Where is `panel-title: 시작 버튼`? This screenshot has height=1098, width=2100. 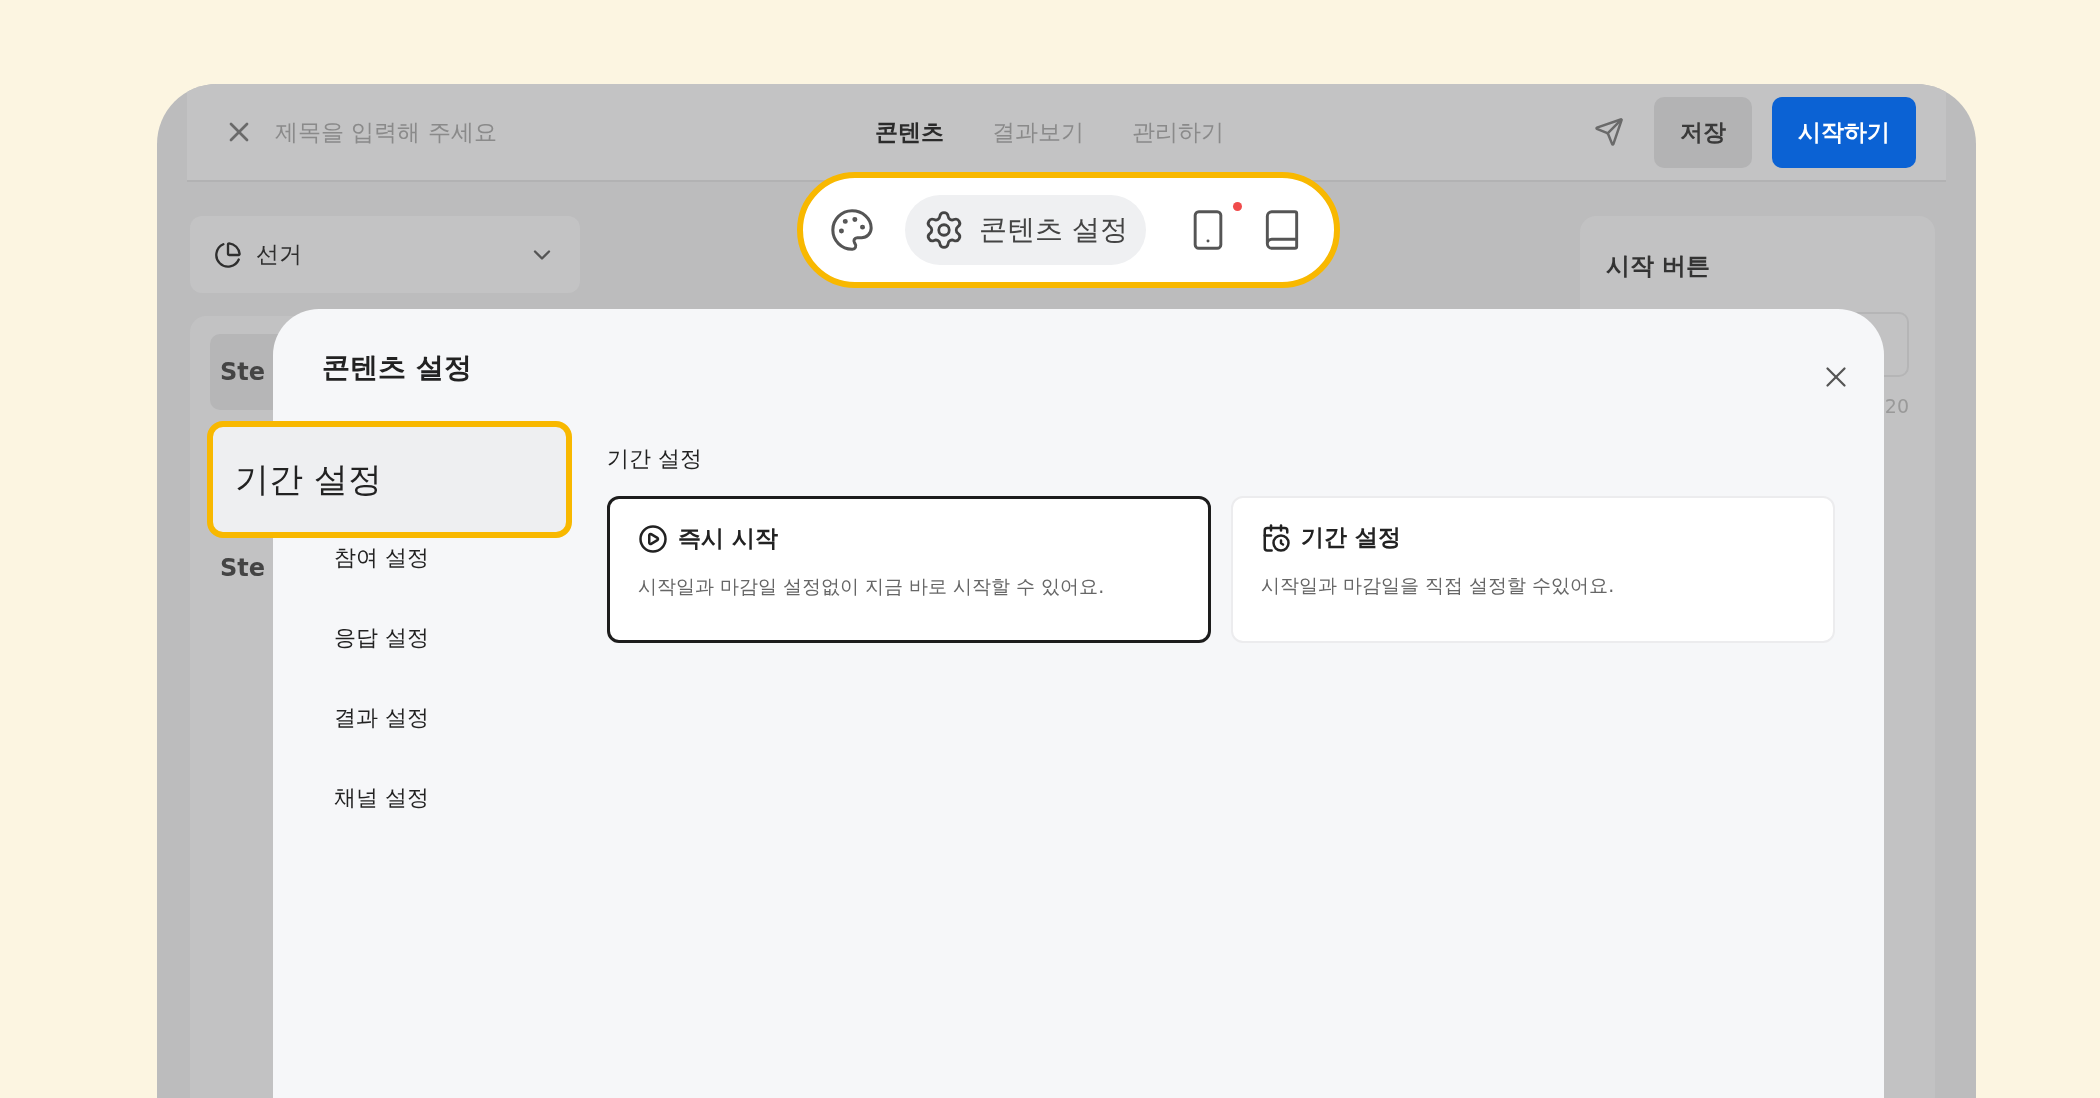 panel-title: 시작 버튼 is located at coordinates (1659, 266).